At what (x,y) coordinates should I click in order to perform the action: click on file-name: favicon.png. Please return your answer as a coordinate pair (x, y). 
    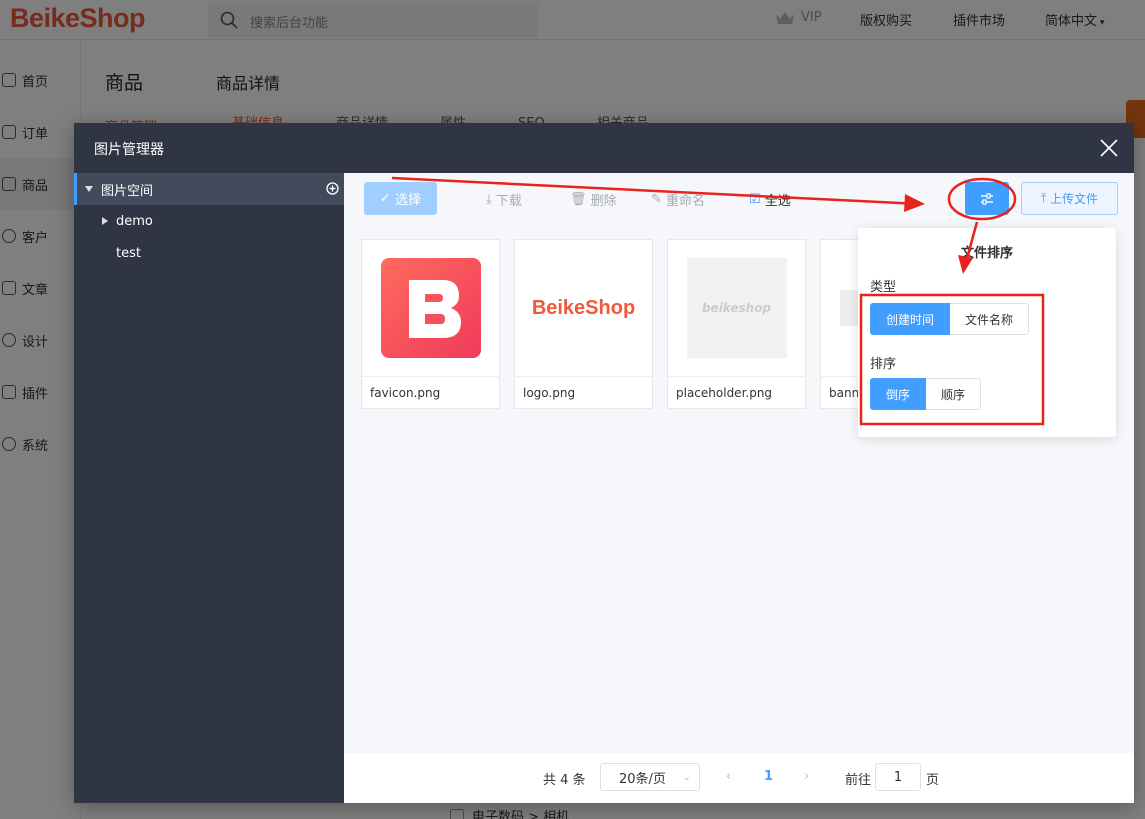
    Looking at the image, I should click on (405, 393).